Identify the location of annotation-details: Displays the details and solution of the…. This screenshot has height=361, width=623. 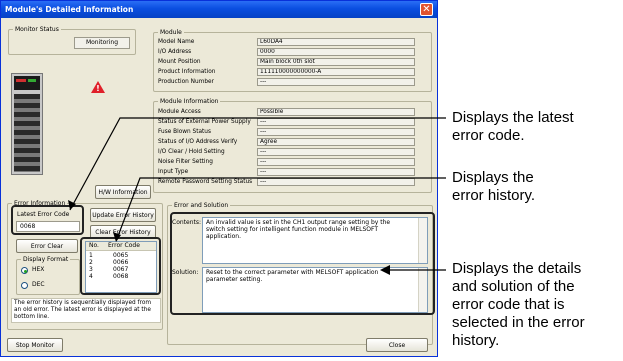
(518, 304).